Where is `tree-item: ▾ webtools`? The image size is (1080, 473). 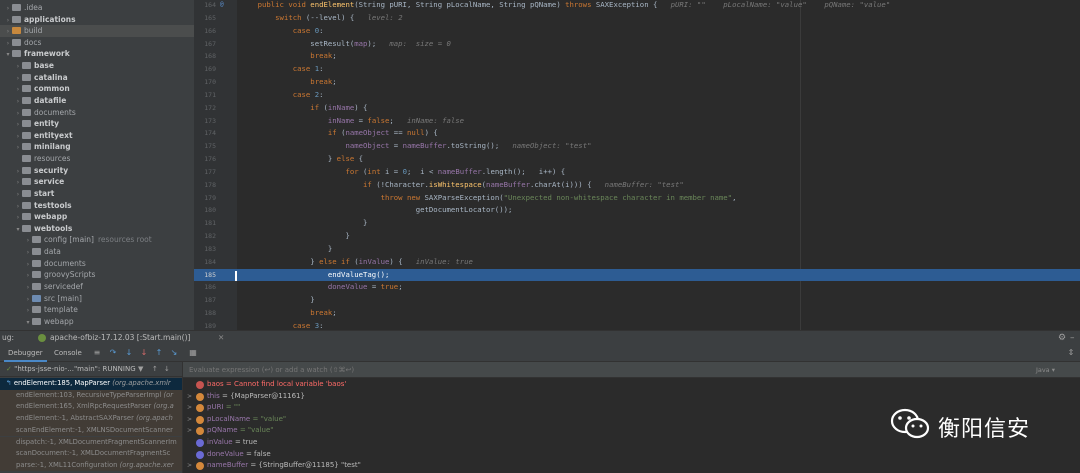
tree-item: ▾ webtools is located at coordinates (97, 229).